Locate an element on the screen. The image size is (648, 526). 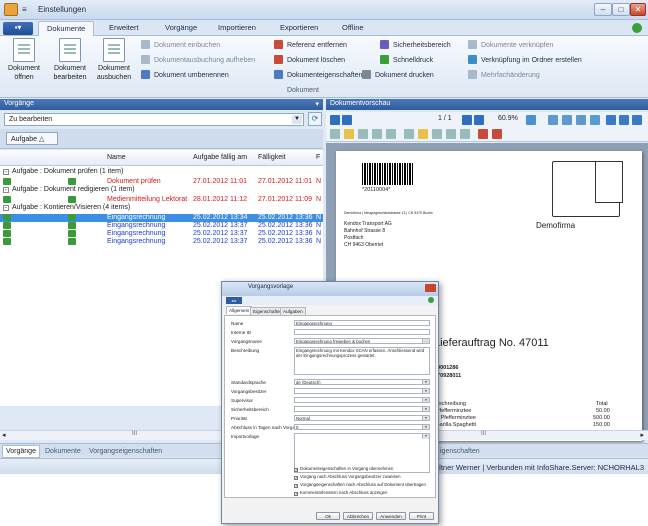
security-area-button: Sicherheitsbereich is located at coordinates (415, 45).